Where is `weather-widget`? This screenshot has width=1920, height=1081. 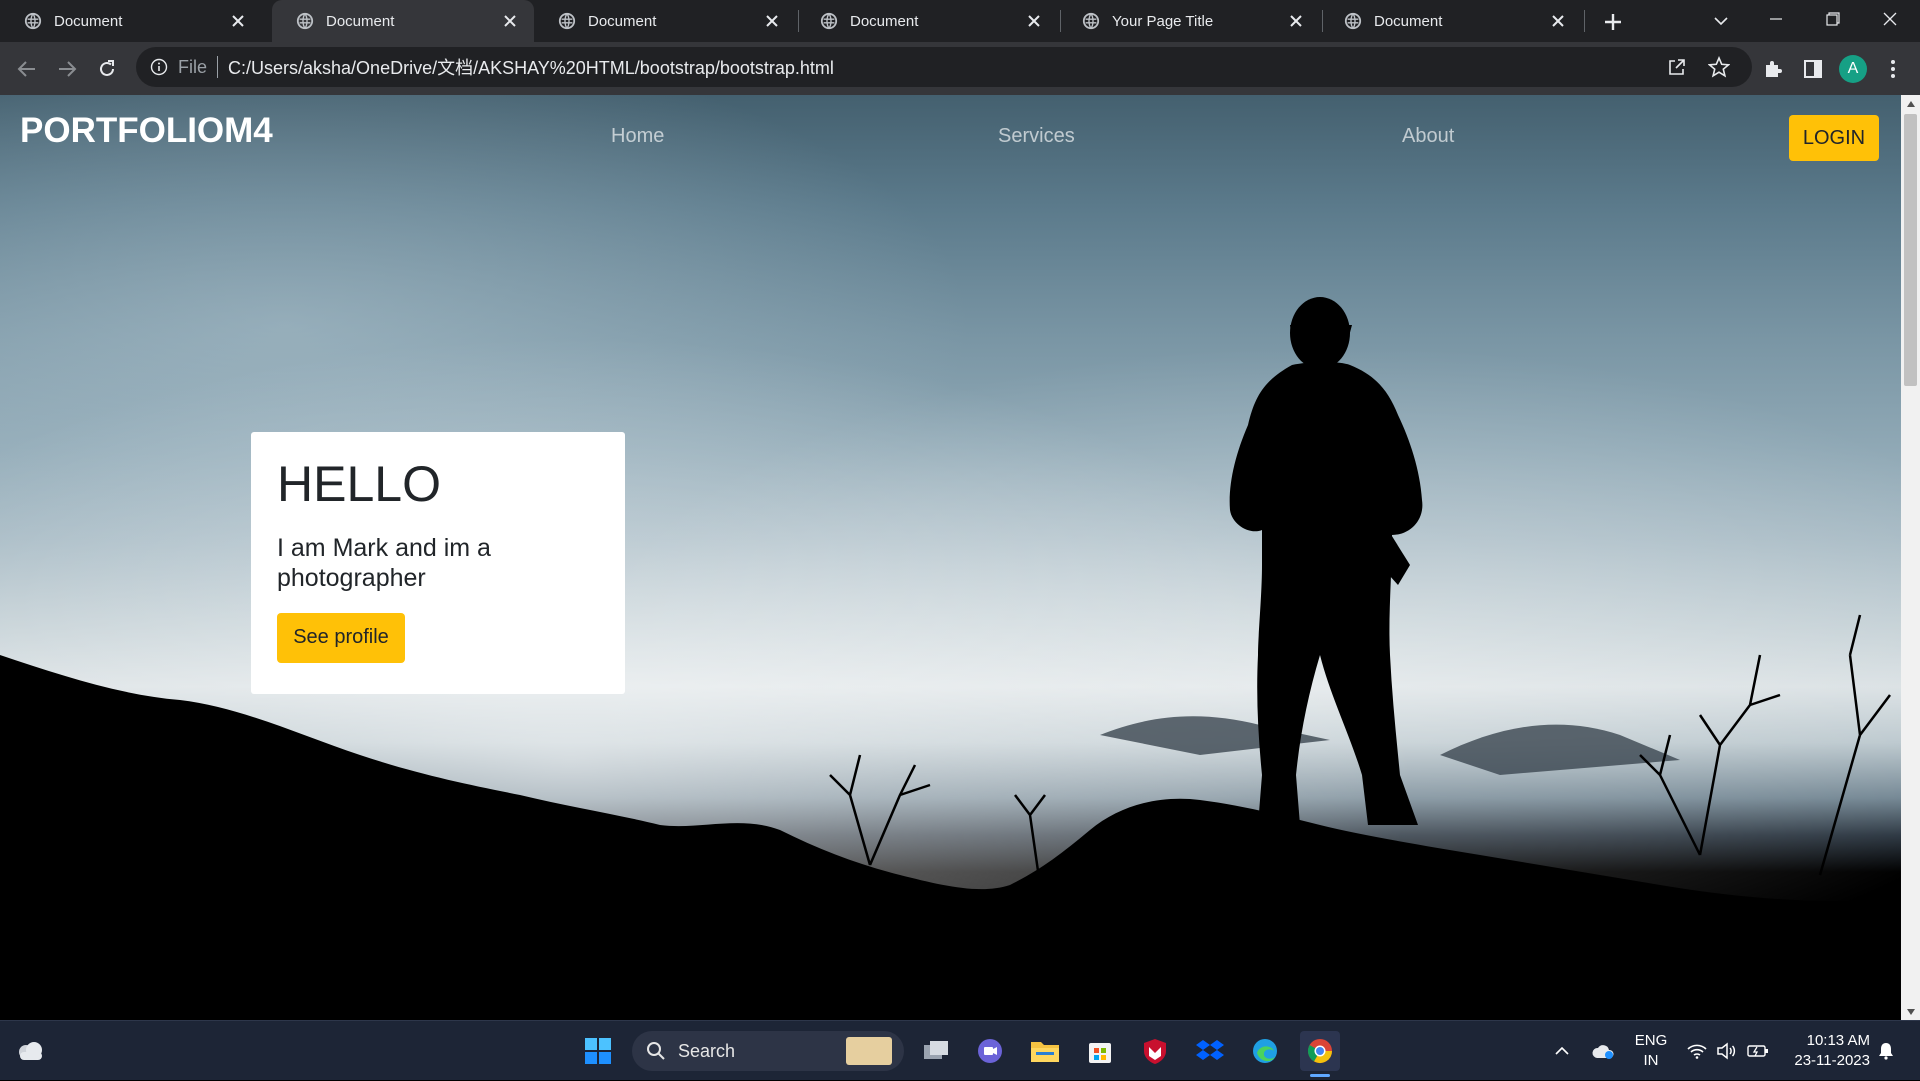 weather-widget is located at coordinates (30, 1051).